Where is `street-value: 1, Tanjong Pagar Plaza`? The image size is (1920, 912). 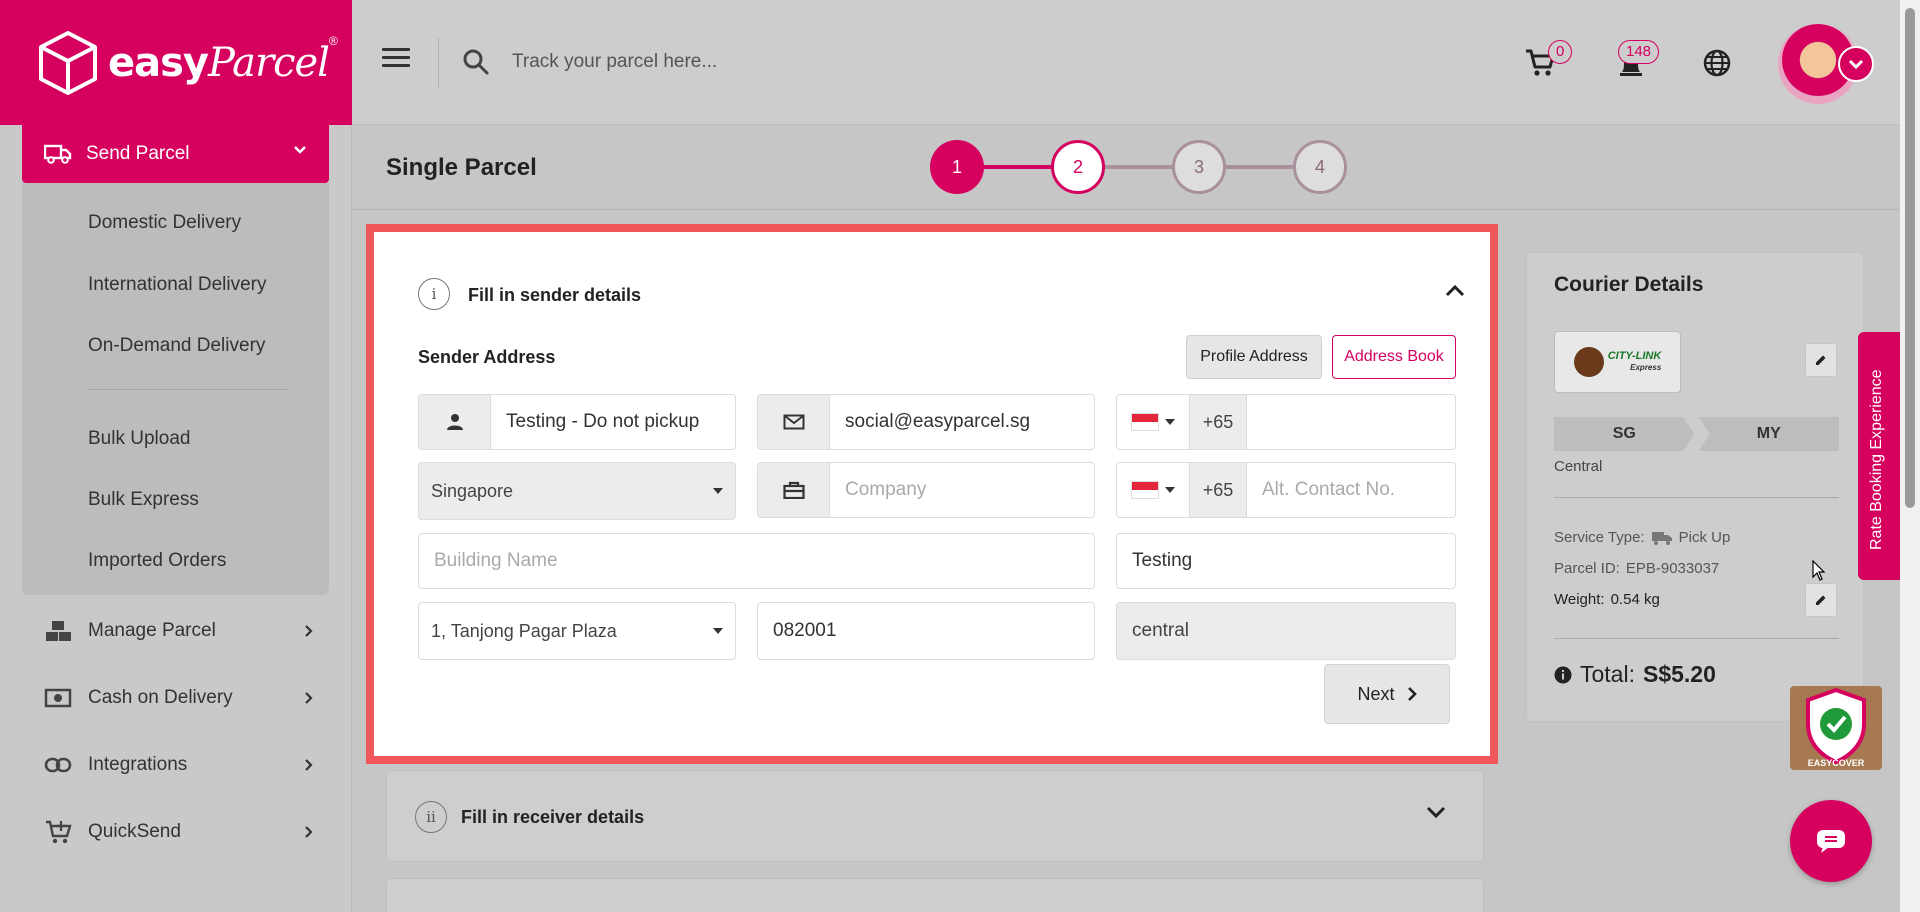
street-value: 1, Tanjong Pagar Plaza is located at coordinates (524, 630).